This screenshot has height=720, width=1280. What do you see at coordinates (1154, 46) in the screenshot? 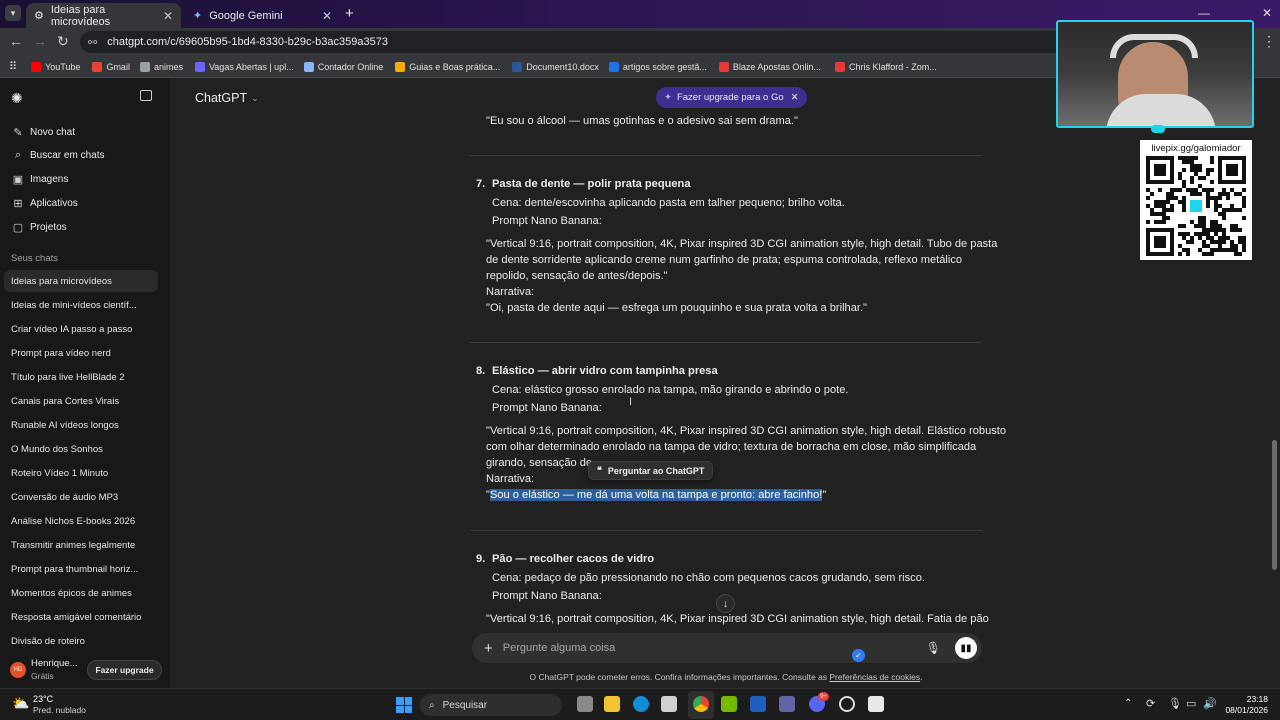
I see `headset-icon` at bounding box center [1154, 46].